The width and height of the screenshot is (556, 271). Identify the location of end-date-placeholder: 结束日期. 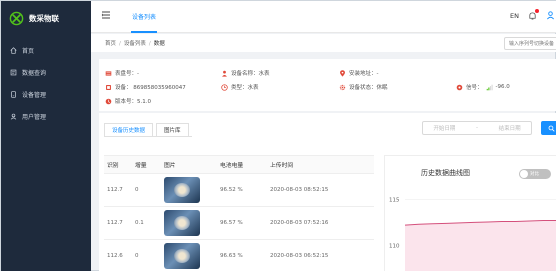
(510, 128).